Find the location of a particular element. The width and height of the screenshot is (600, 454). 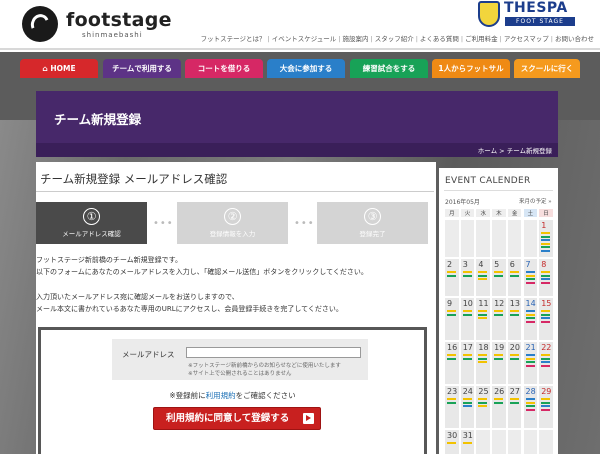

calendar-day: 3 is located at coordinates (467, 277).